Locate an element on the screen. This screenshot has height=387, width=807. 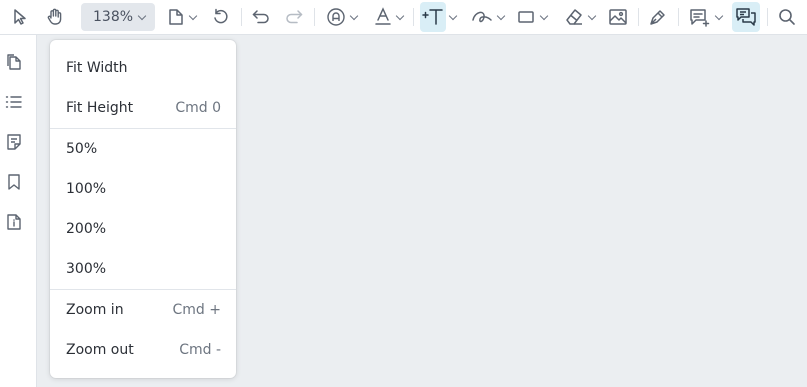
pages-icon is located at coordinates (14, 62).